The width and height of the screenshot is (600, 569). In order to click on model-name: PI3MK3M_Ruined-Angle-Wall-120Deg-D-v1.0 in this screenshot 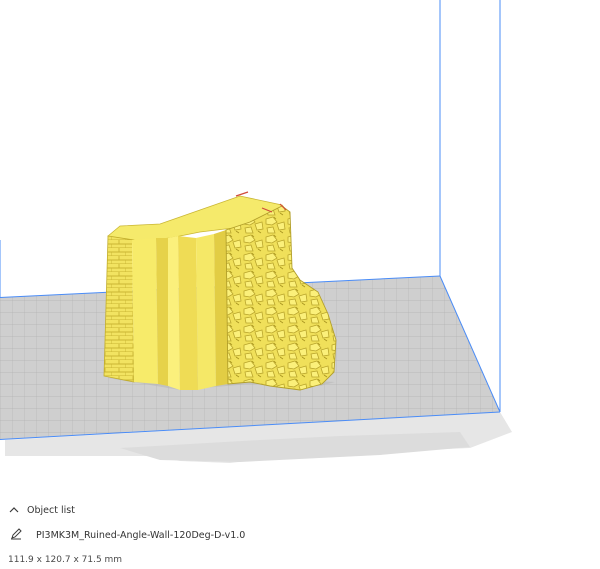, I will do `click(140, 535)`.